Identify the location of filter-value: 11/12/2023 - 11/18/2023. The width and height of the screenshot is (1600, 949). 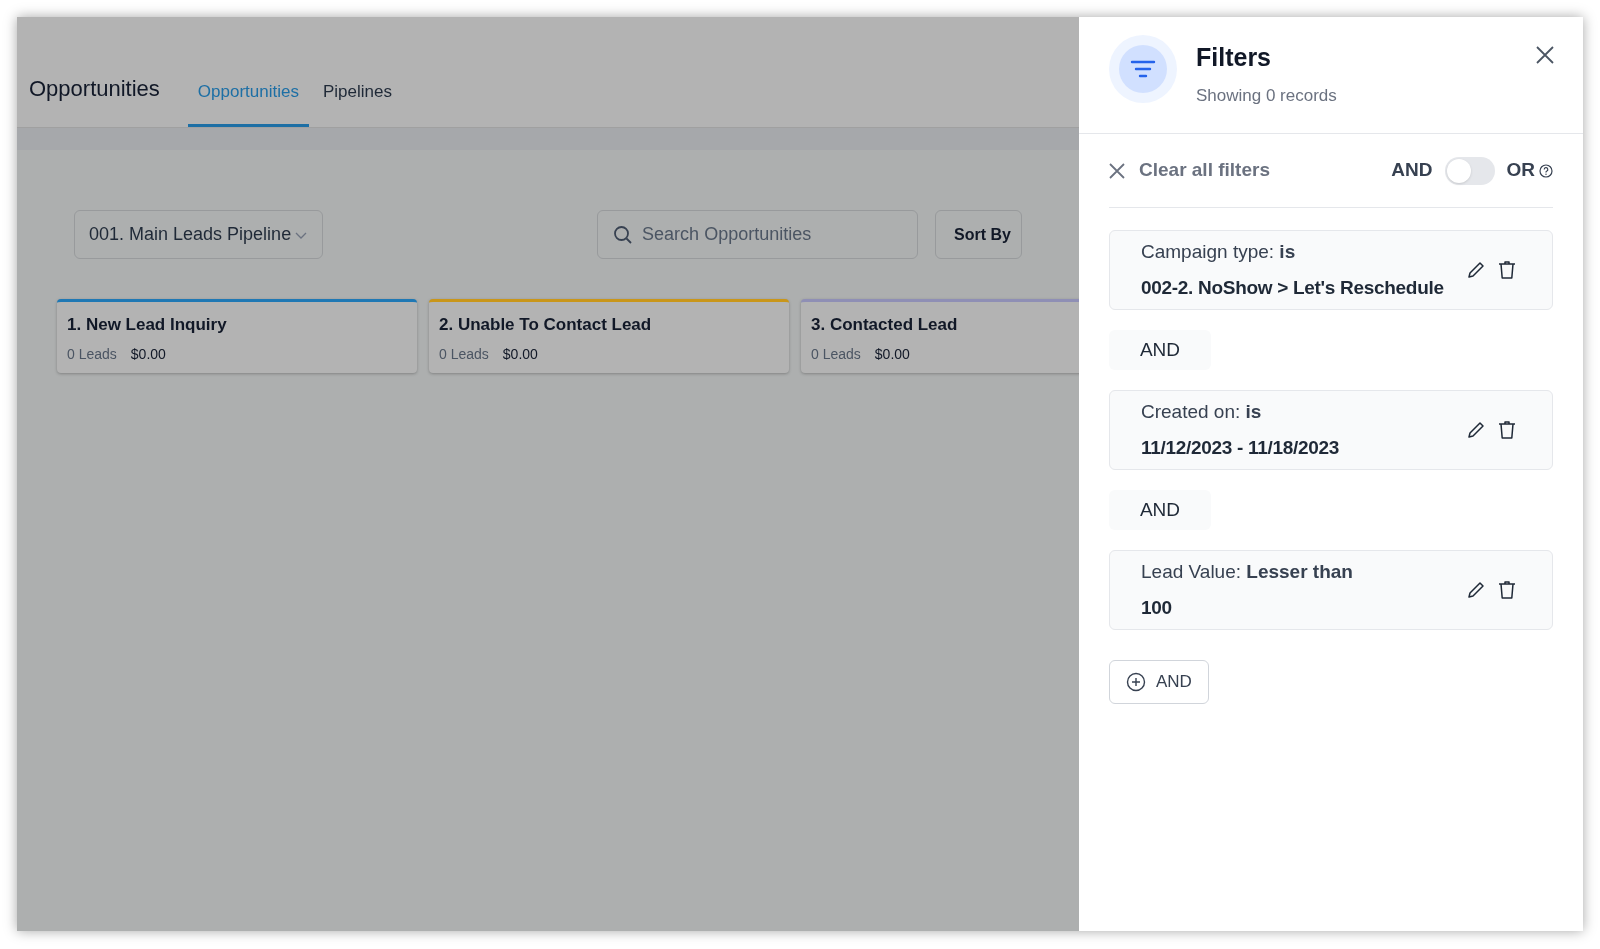
(1241, 448).